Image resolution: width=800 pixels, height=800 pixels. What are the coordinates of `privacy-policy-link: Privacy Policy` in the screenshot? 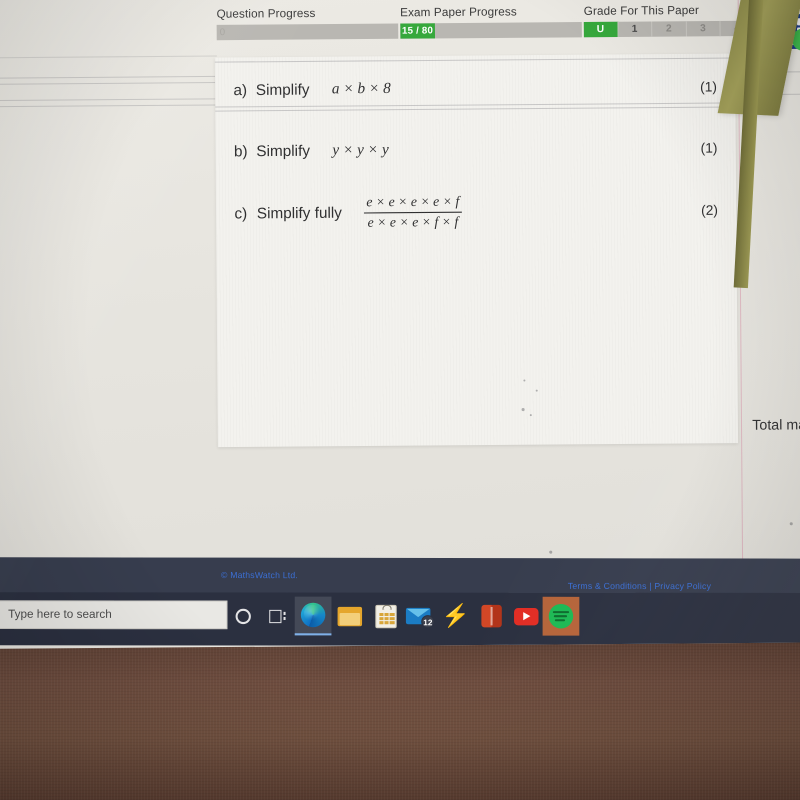 It's located at (682, 586).